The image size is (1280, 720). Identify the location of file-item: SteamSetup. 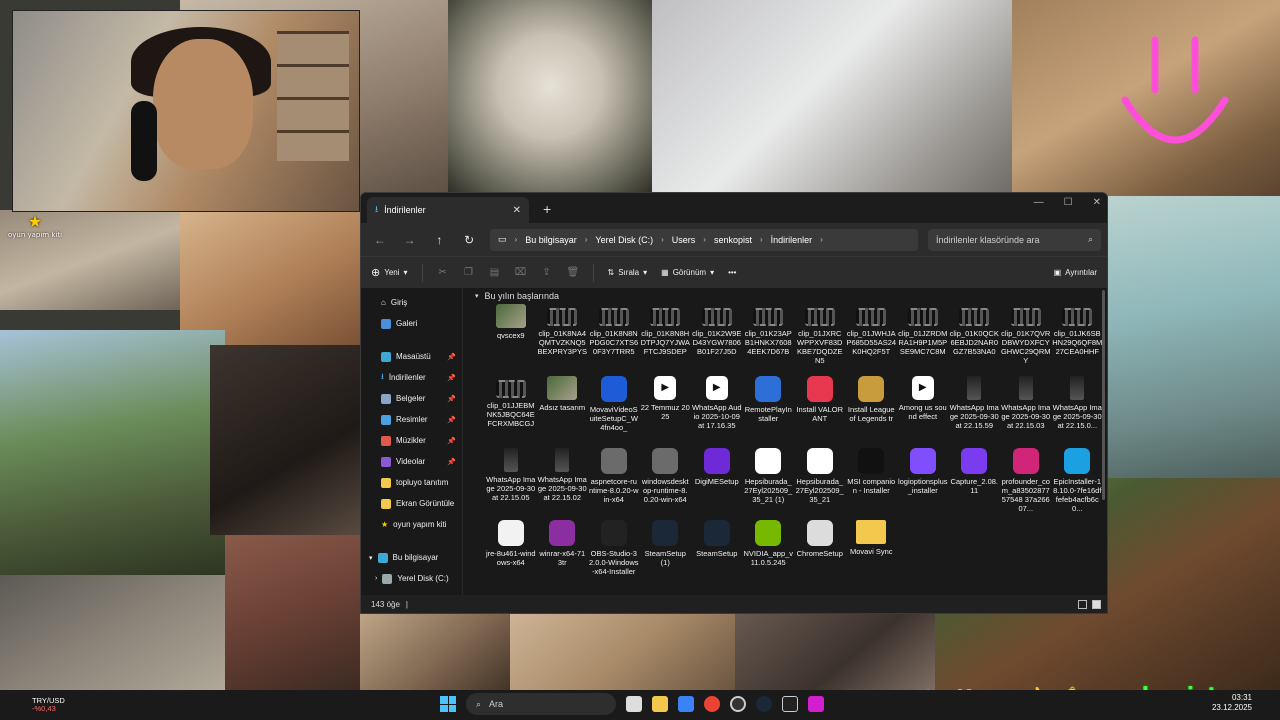
(717, 554).